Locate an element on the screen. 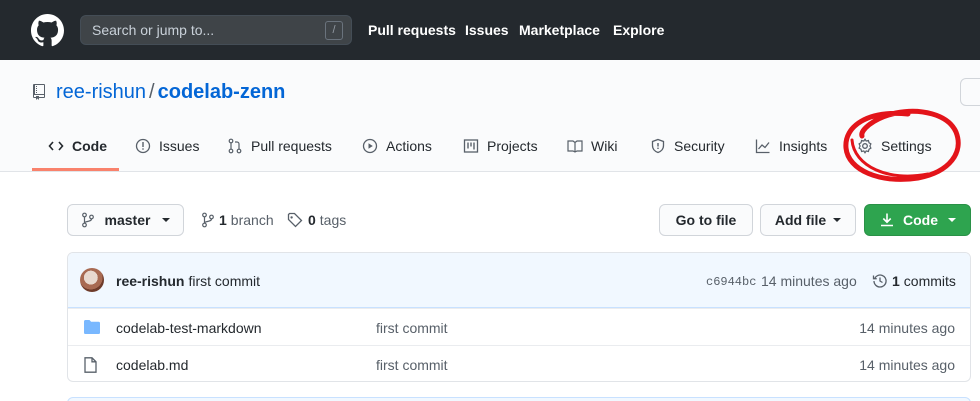  shield-icon is located at coordinates (658, 146).